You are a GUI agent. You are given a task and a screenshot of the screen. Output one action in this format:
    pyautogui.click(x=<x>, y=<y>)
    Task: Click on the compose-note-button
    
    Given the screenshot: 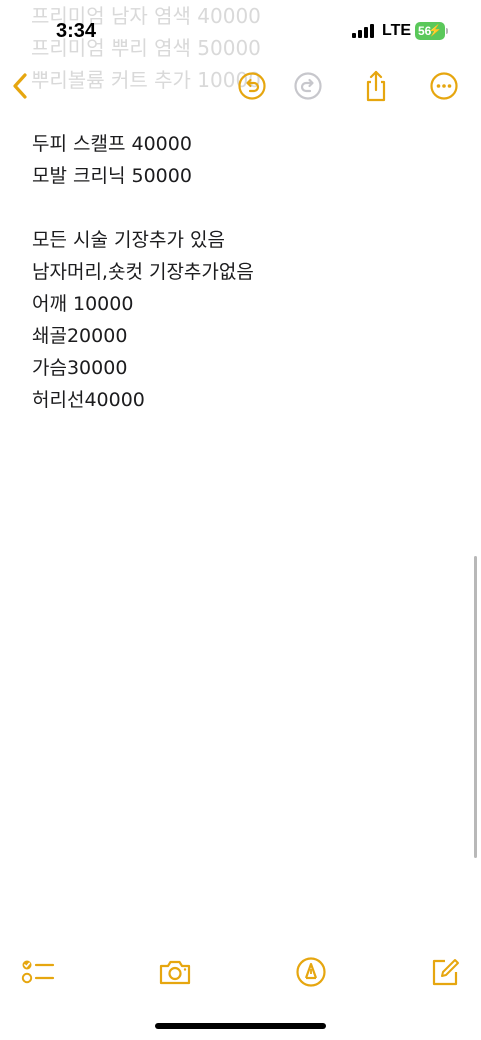 What is the action you would take?
    pyautogui.click(x=445, y=972)
    